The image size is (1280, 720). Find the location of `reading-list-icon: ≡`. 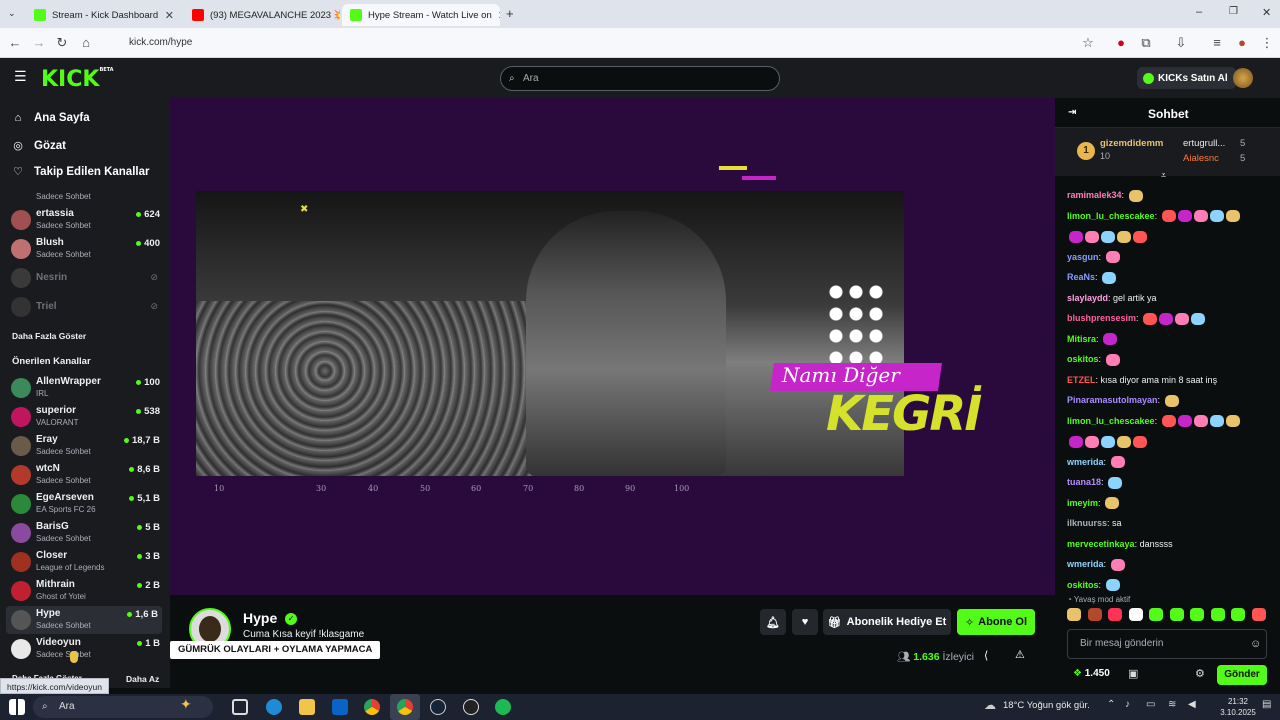

reading-list-icon: ≡ is located at coordinates (1217, 43).